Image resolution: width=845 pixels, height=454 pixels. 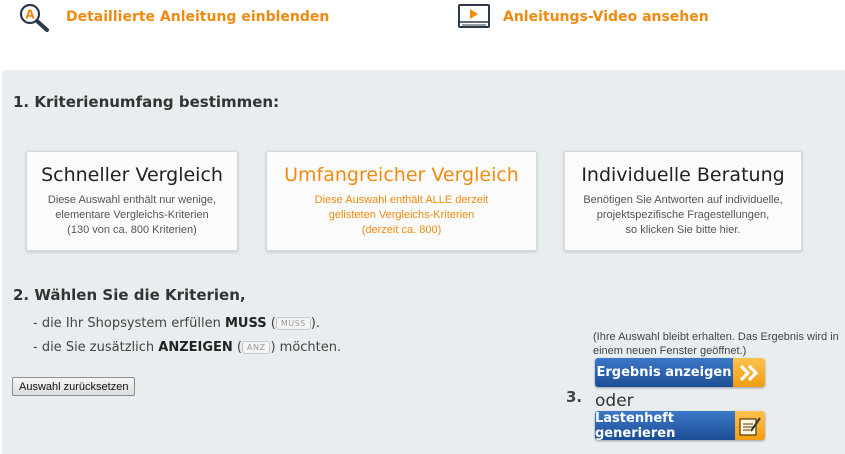 What do you see at coordinates (606, 17) in the screenshot?
I see `video-link-label: Anleitungs-Video ansehen` at bounding box center [606, 17].